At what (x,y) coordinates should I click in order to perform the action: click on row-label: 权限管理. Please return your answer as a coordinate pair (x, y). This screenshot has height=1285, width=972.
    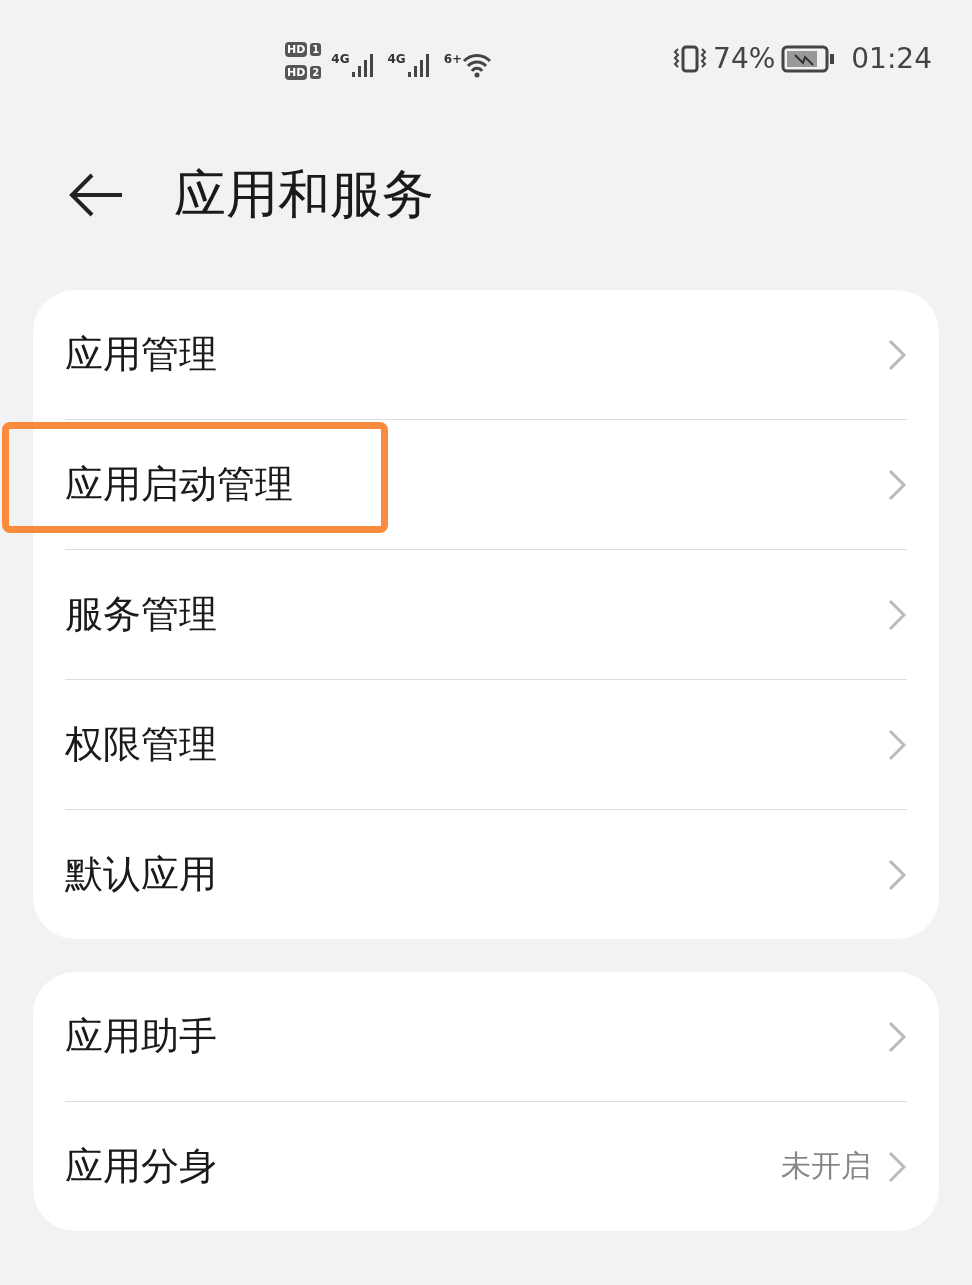
    Looking at the image, I should click on (141, 744).